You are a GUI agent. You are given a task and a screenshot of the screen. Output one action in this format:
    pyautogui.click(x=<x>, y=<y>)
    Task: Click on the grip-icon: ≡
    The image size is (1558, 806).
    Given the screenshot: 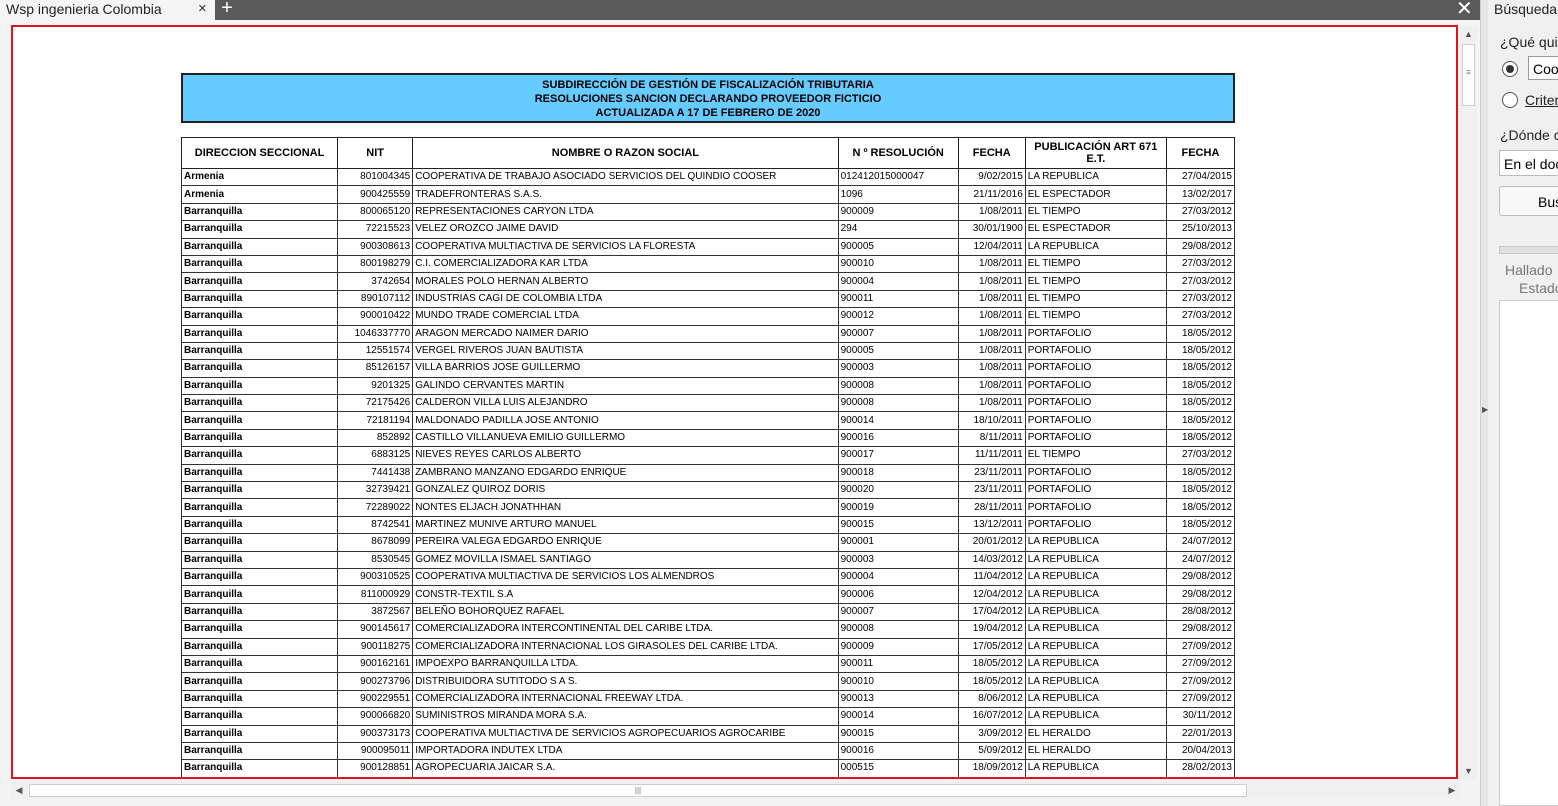 What is the action you would take?
    pyautogui.click(x=1468, y=72)
    